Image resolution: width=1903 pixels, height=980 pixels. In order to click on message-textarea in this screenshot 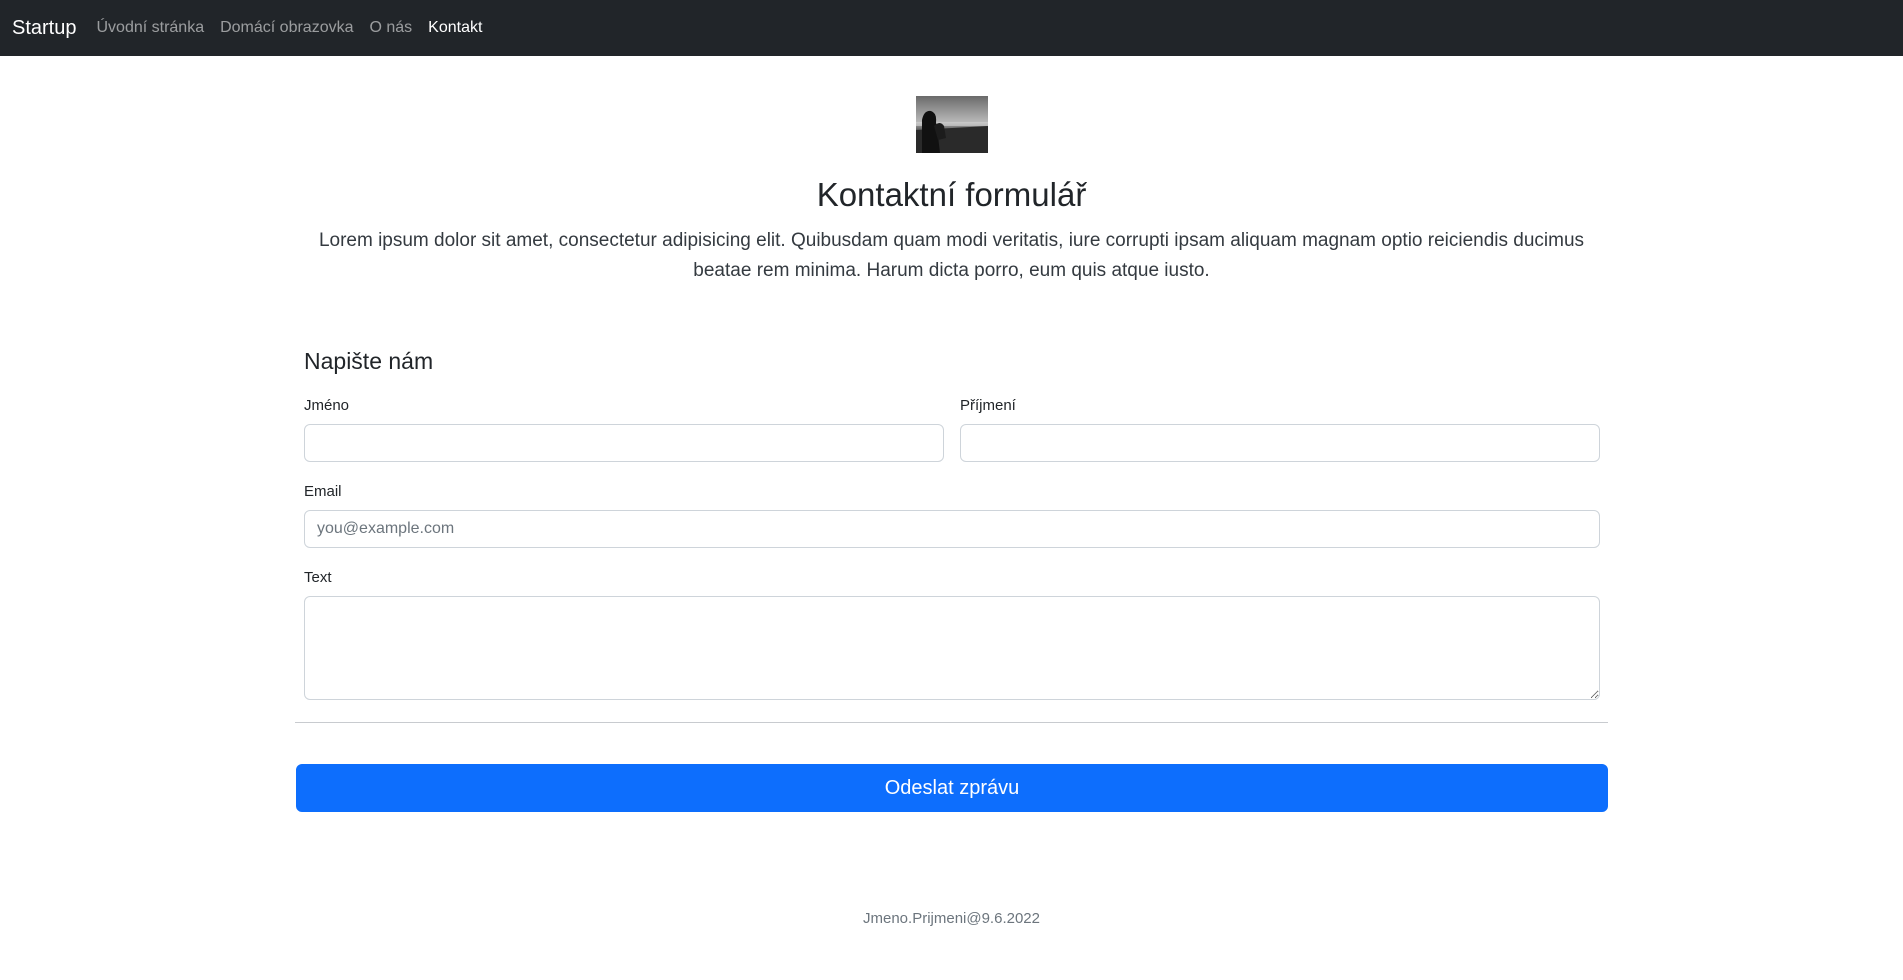, I will do `click(952, 648)`.